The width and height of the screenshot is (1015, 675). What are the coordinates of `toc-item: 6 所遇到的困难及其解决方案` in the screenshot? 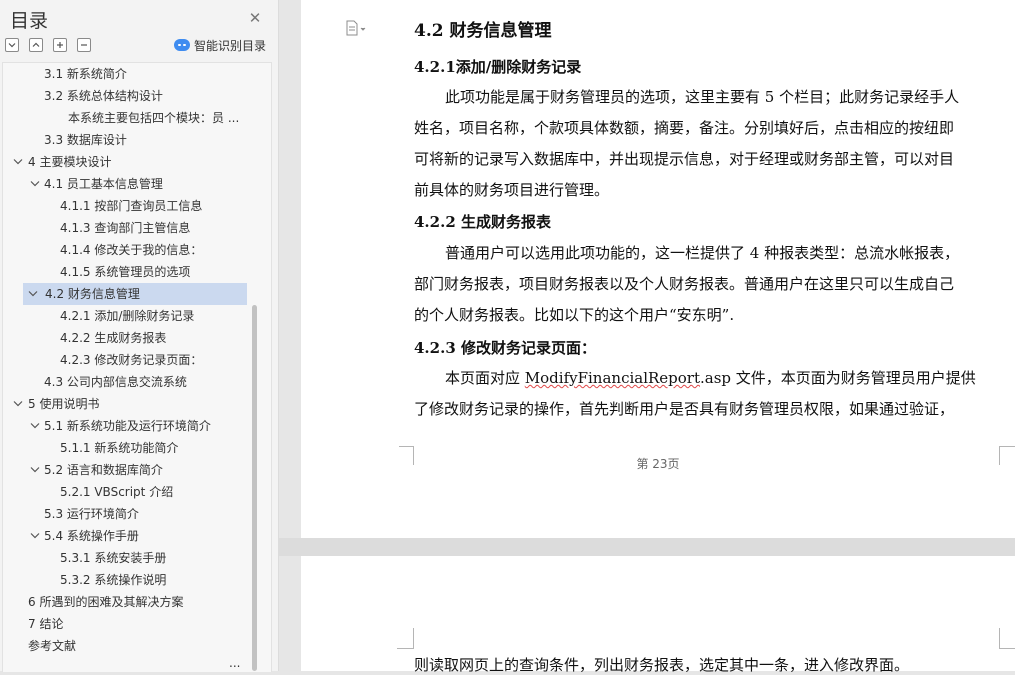 It's located at (137, 602).